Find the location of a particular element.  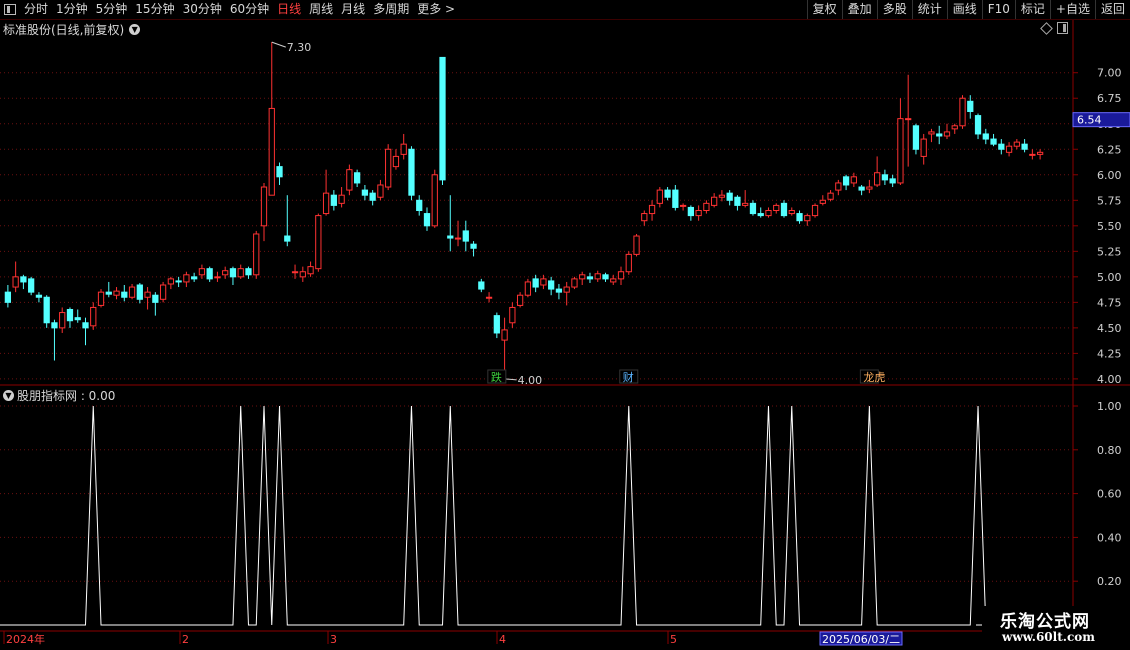

high-price-label: 7.30 is located at coordinates (299, 47).